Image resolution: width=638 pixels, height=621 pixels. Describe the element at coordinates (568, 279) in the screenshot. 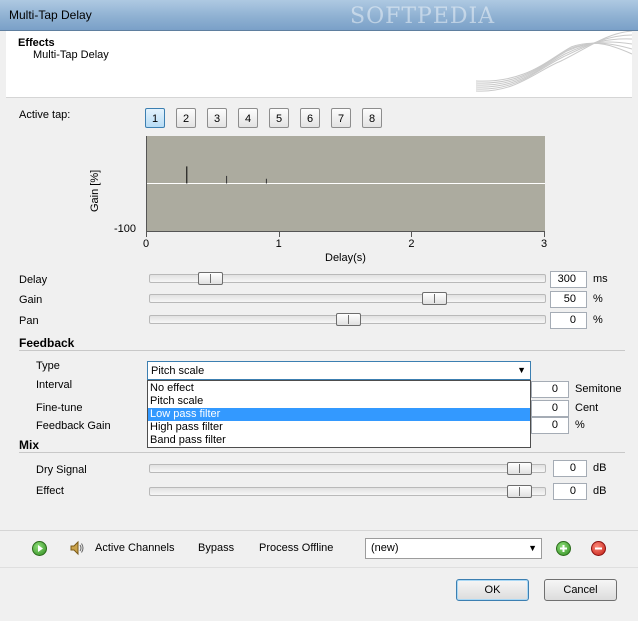

I see `delay-field: 300` at that location.